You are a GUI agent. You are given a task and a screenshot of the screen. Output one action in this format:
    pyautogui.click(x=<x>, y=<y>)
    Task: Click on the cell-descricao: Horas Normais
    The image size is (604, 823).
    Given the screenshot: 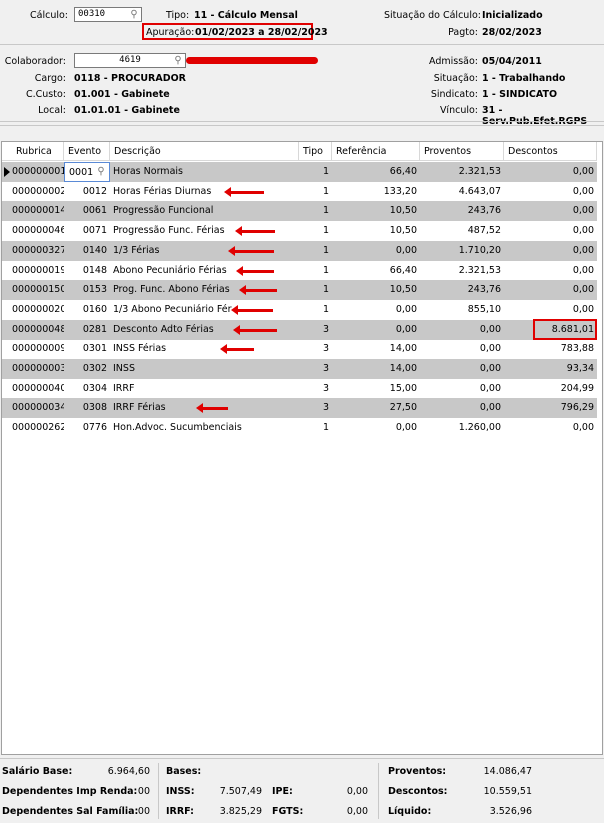 What is the action you would take?
    pyautogui.click(x=204, y=172)
    